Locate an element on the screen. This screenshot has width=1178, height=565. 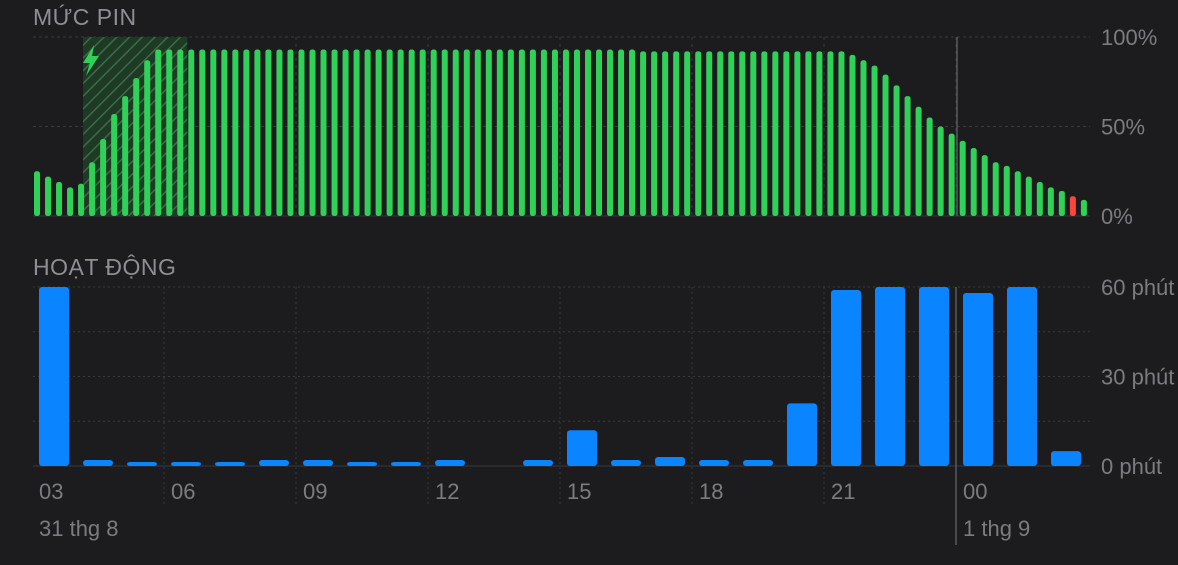
activity-y-tick-label: 0 phút is located at coordinates (1131, 466).